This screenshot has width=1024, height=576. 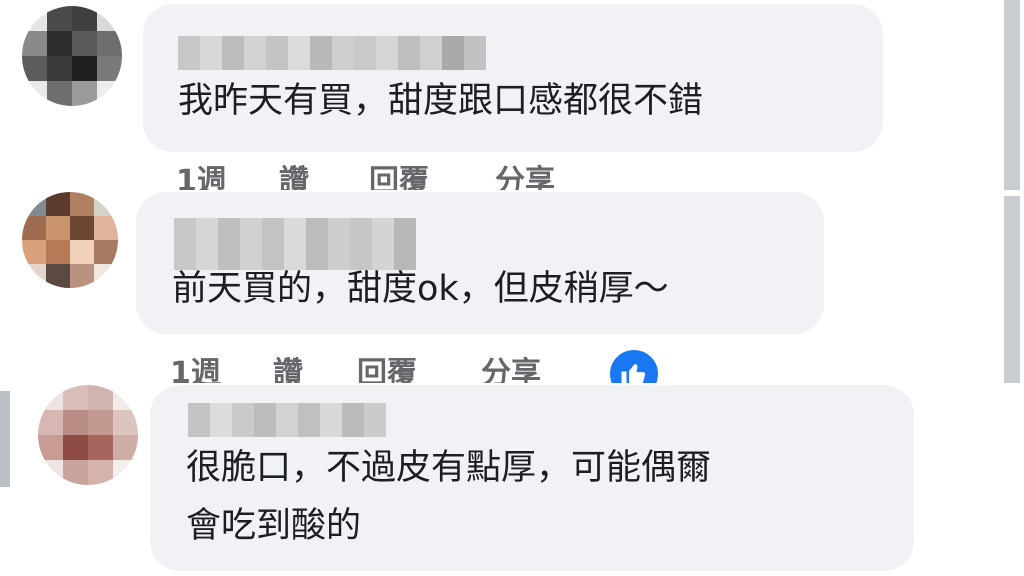 What do you see at coordinates (441, 101) in the screenshot?
I see `comment-text: 我昨天有買，甜度跟口感都很不錯` at bounding box center [441, 101].